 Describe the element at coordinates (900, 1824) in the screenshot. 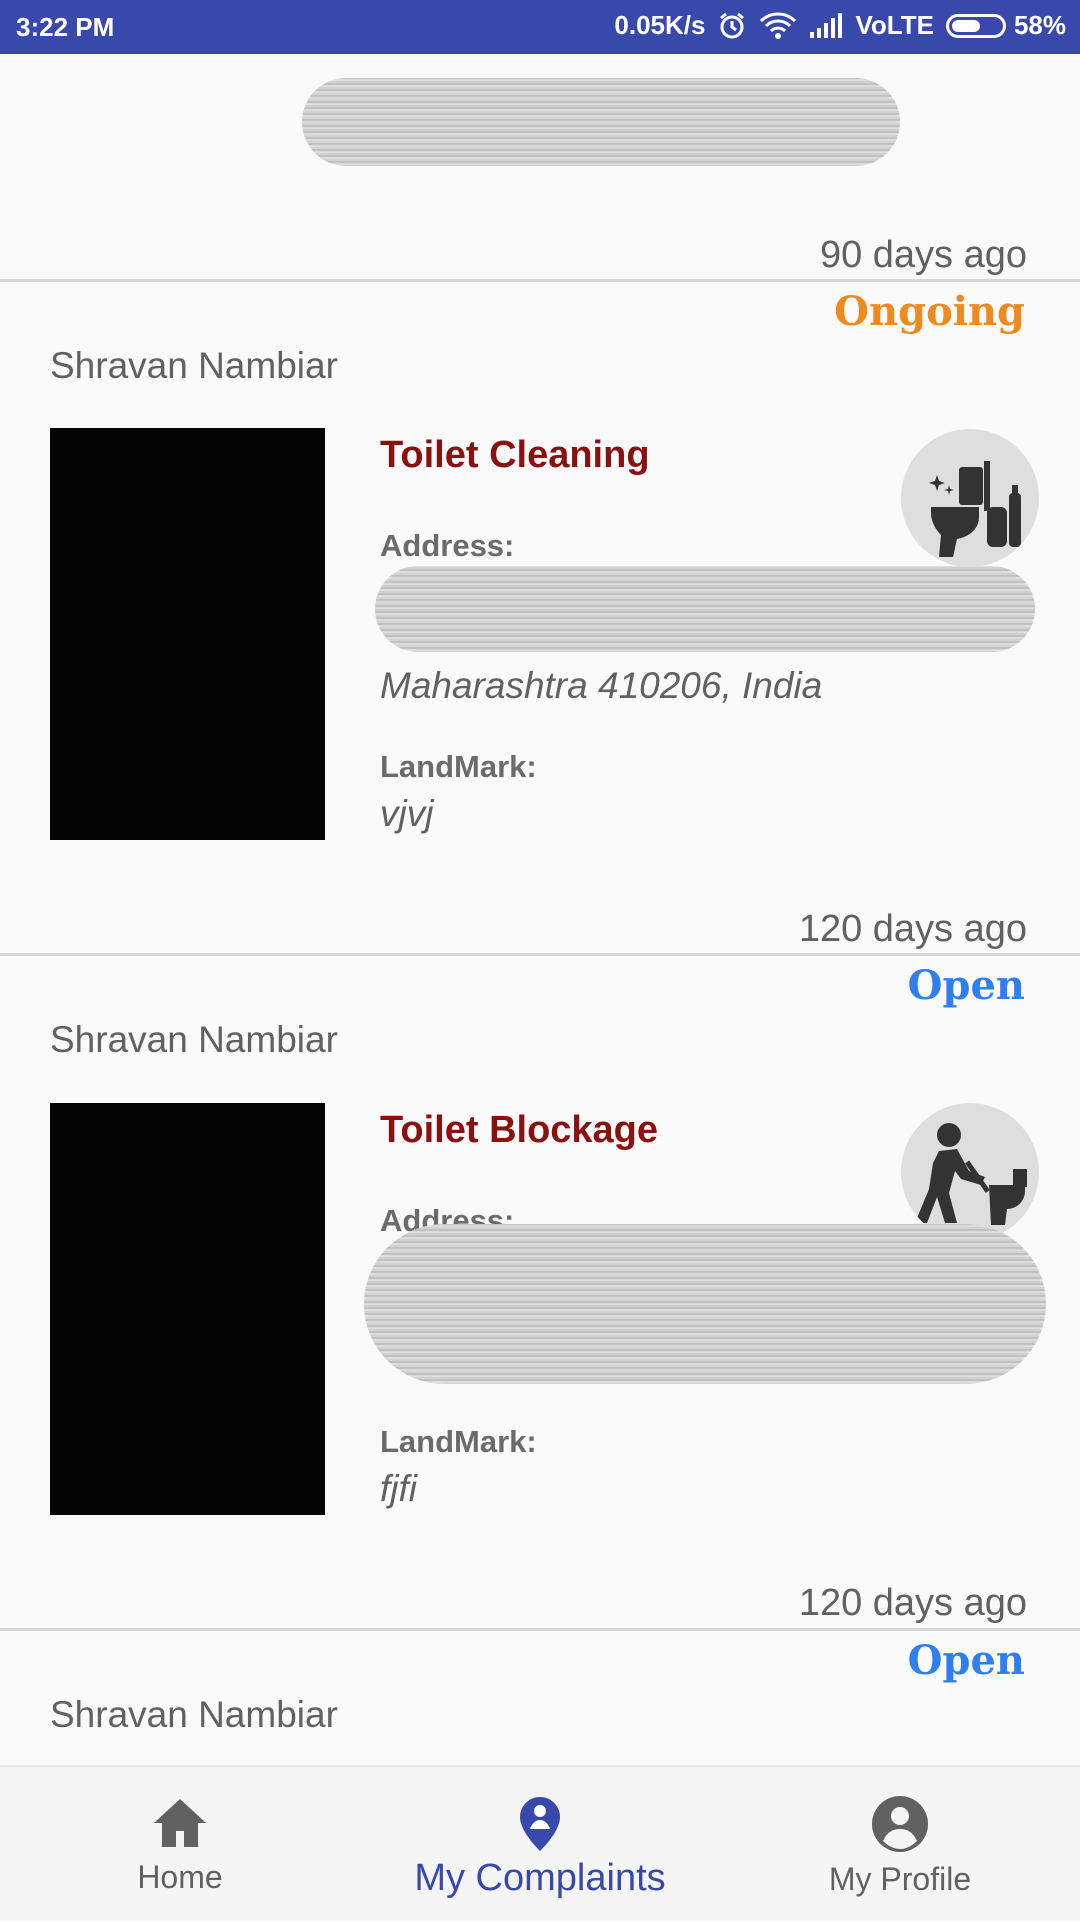

I see `account-circle-icon` at that location.